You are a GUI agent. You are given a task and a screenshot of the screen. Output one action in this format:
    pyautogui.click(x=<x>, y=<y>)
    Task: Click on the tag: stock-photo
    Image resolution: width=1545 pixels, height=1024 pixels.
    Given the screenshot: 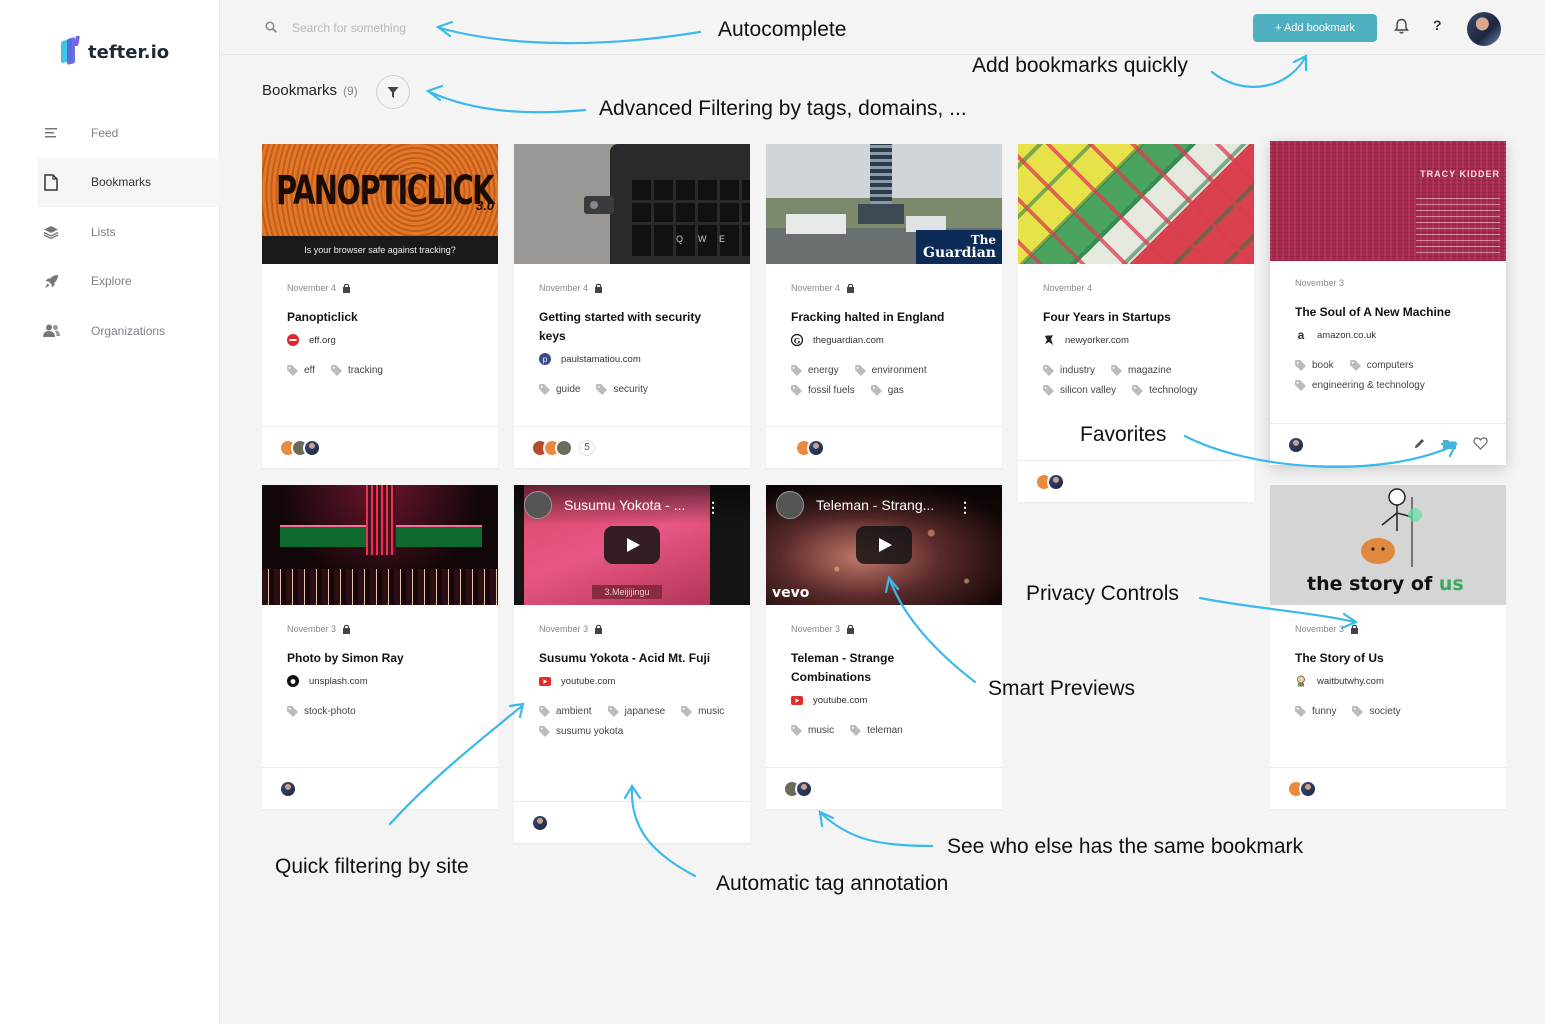 What is the action you would take?
    pyautogui.click(x=321, y=711)
    